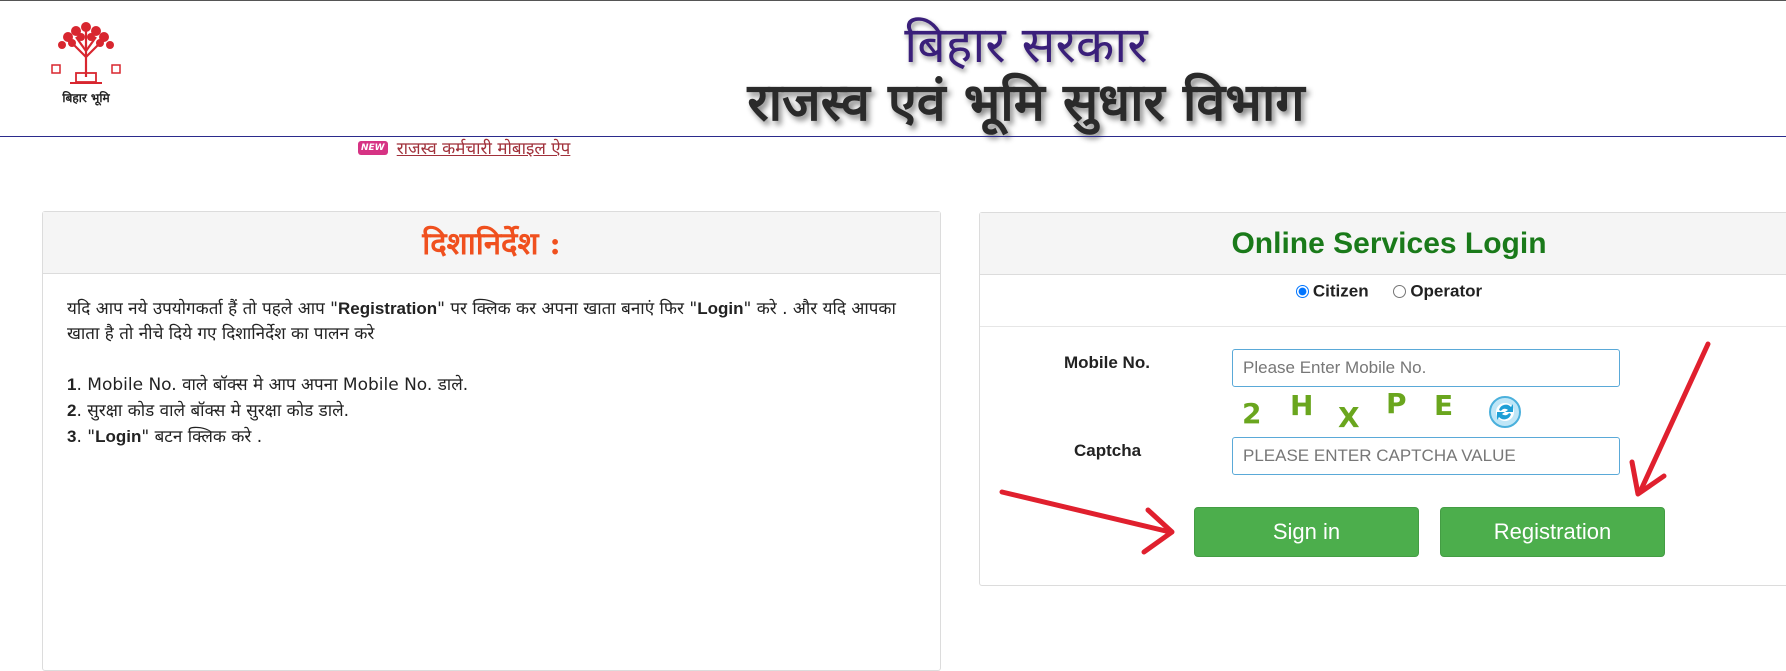  I want to click on guidelines-title: दिशानिर्देश :, so click(491, 244).